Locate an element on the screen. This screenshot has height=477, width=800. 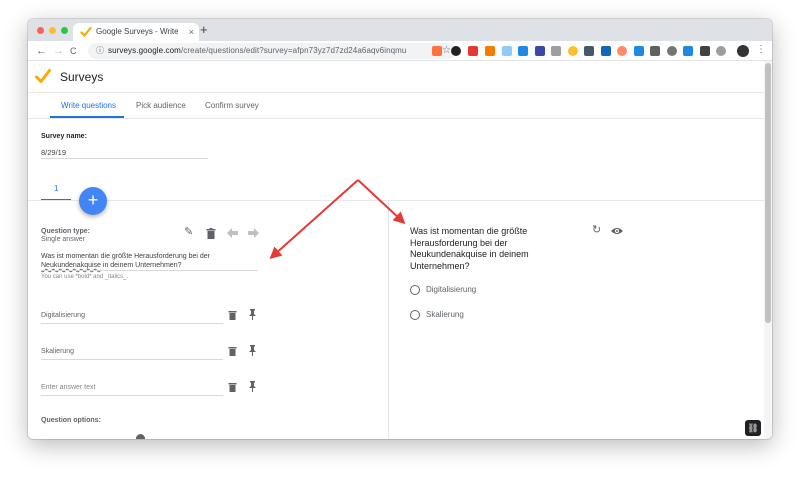
browser-tab: Google Surveys - Write questio × is located at coordinates (136, 32).